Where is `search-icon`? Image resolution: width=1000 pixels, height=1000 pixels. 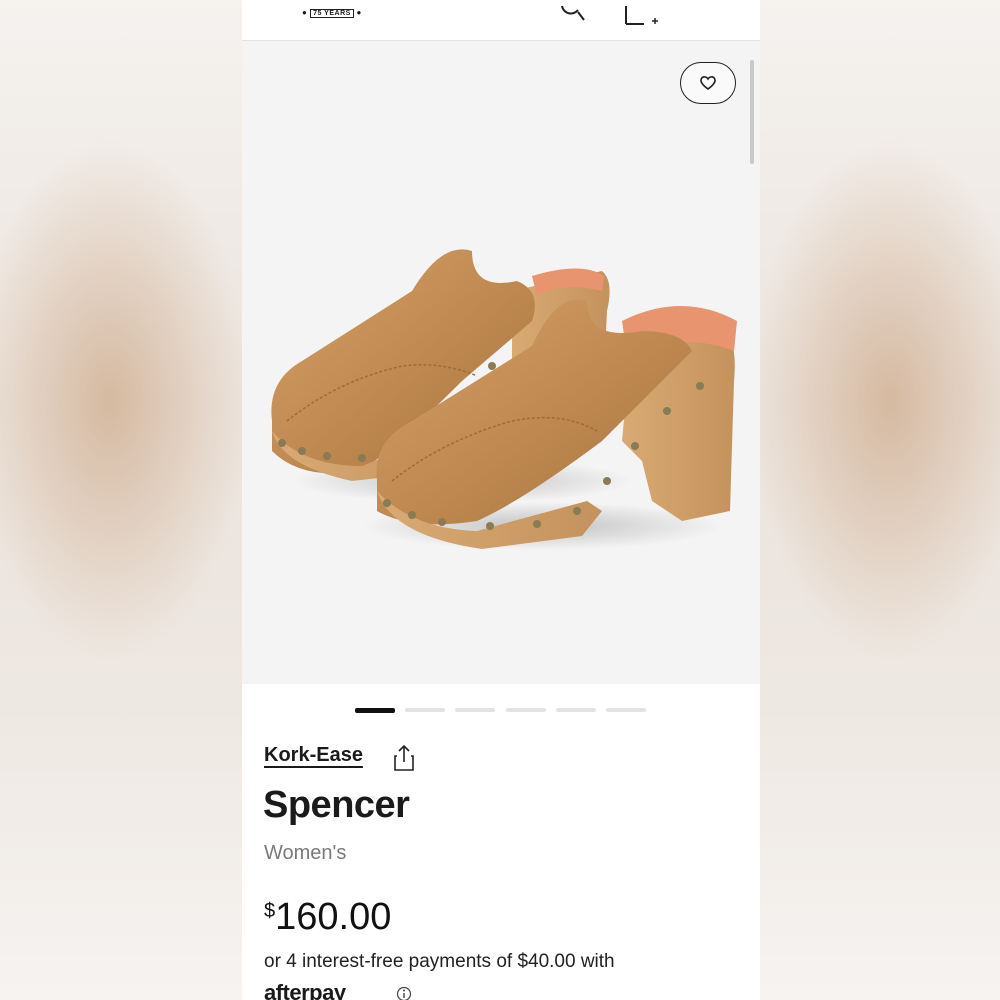 search-icon is located at coordinates (573, 12).